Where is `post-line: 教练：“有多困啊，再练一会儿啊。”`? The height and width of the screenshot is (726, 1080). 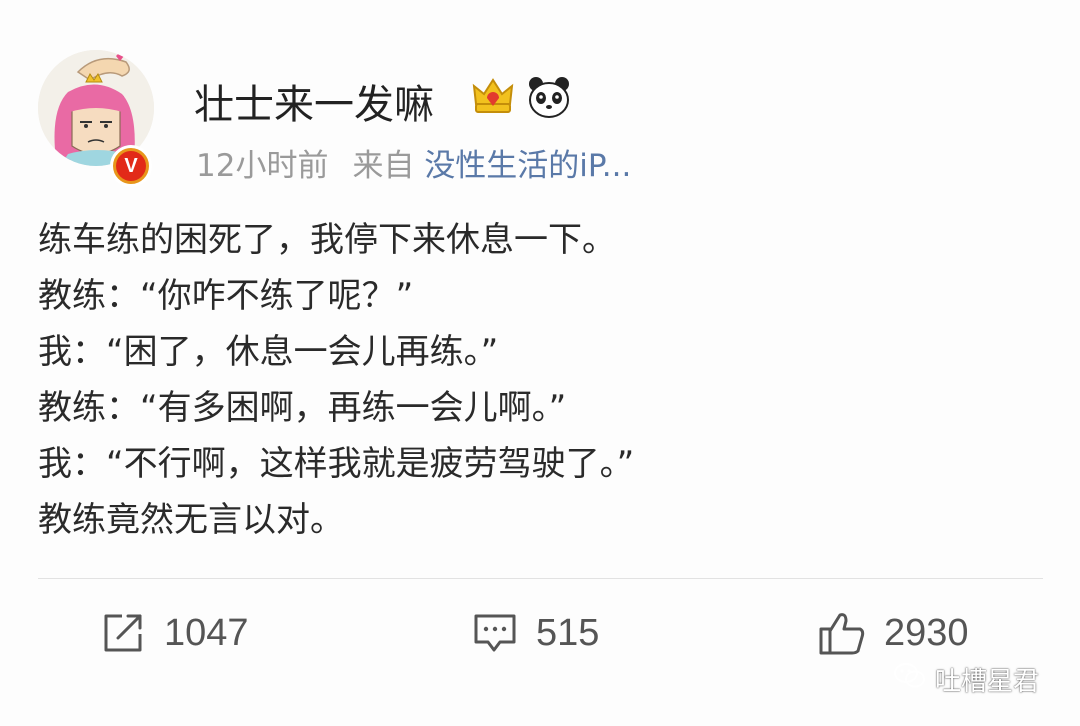 post-line: 教练：“有多困啊，再练一会儿啊。” is located at coordinates (302, 408).